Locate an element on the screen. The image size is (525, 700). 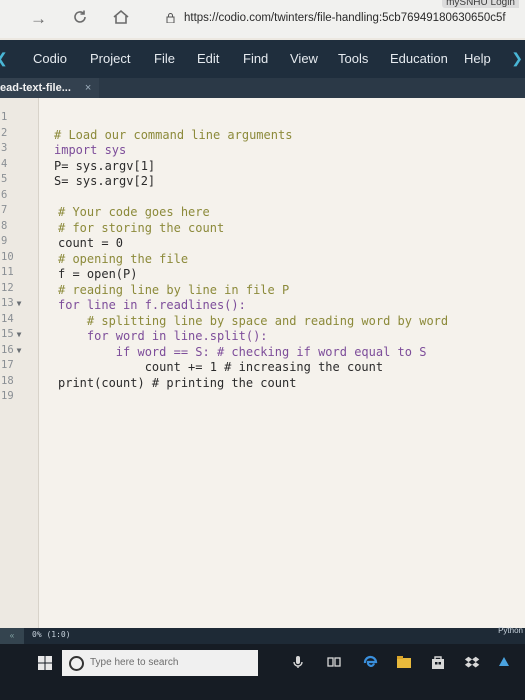
code-line: f = open(P) is located at coordinates (97, 274).